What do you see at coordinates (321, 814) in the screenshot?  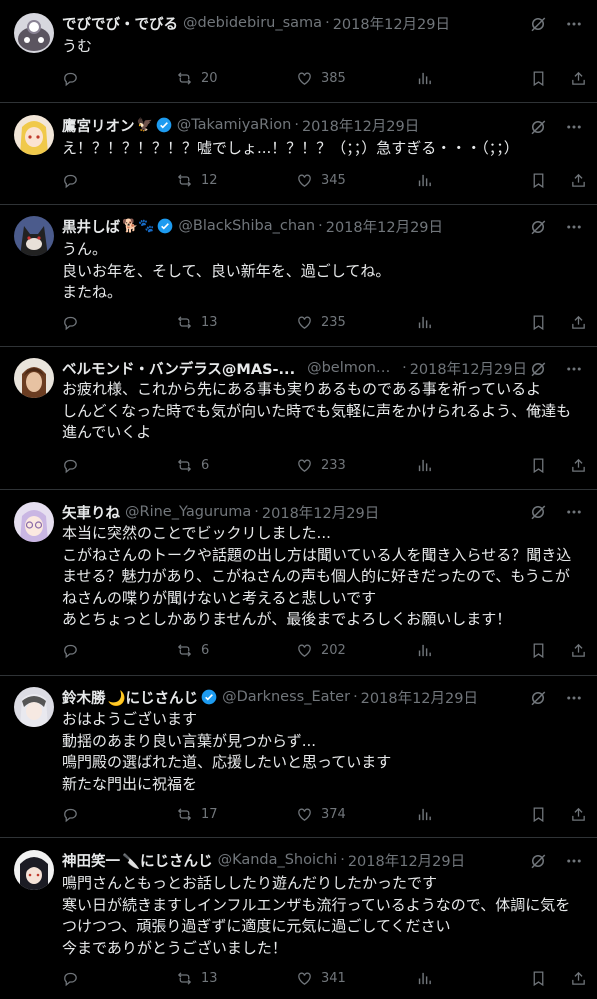 I see `like-button: 374` at bounding box center [321, 814].